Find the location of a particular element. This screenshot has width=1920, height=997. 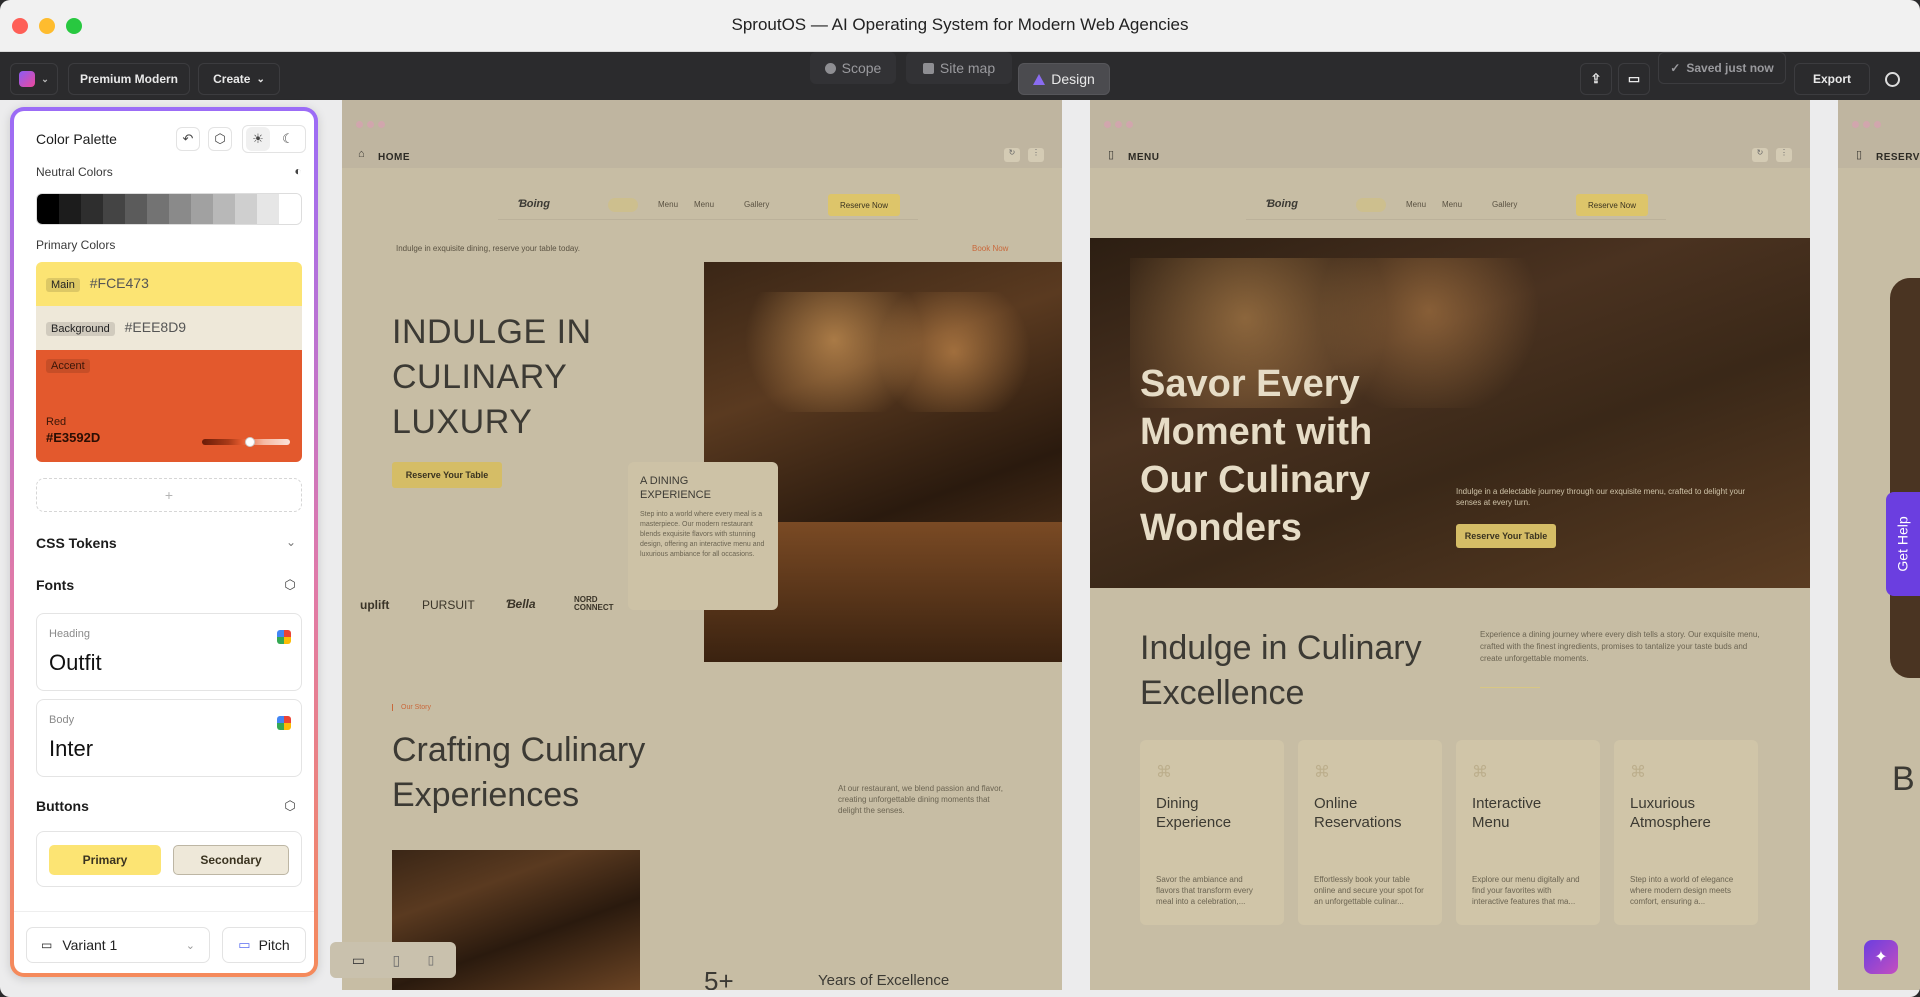

section-title-line: Indulge in Culinary is located at coordinates (1281, 648).